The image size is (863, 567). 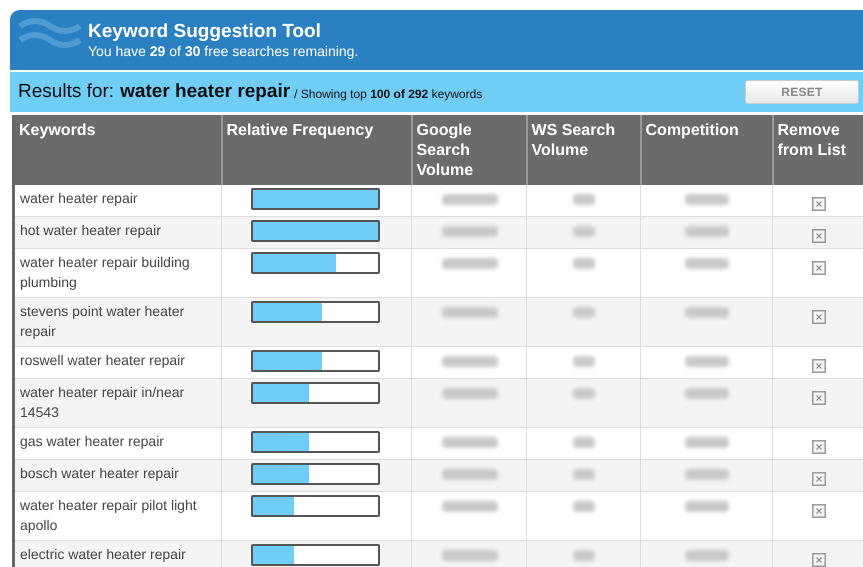 What do you see at coordinates (300, 131) in the screenshot?
I see `column-header: Relative Frequency` at bounding box center [300, 131].